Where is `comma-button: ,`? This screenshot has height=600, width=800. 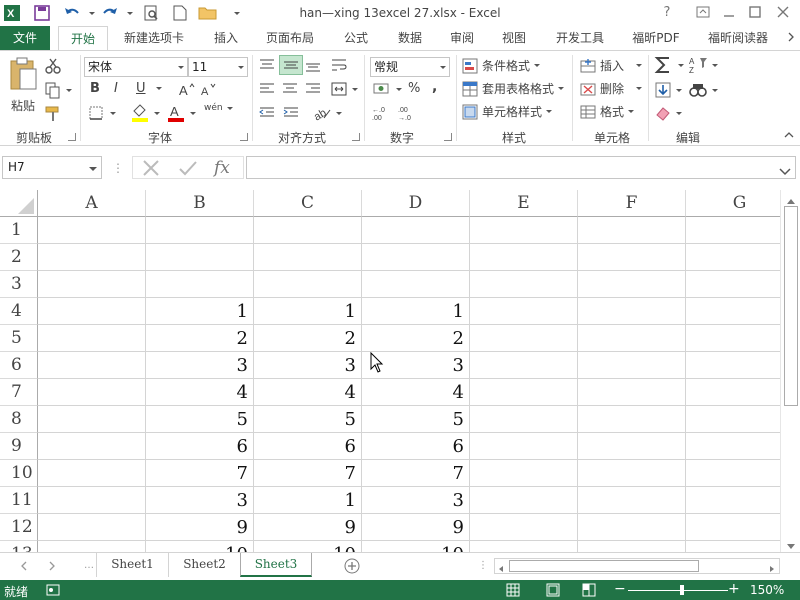
comma-button: , is located at coordinates (434, 87).